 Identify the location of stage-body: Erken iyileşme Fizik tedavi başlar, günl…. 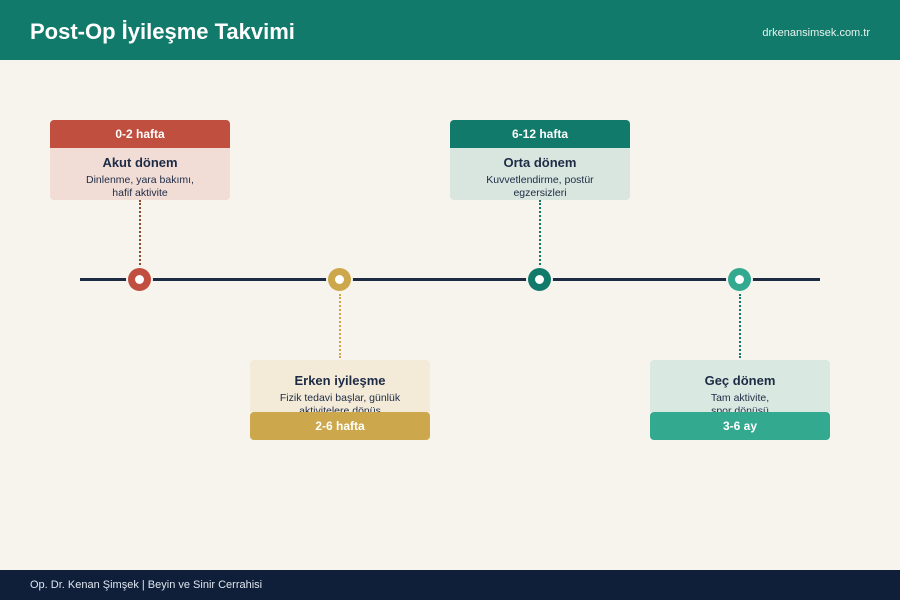
(340, 386).